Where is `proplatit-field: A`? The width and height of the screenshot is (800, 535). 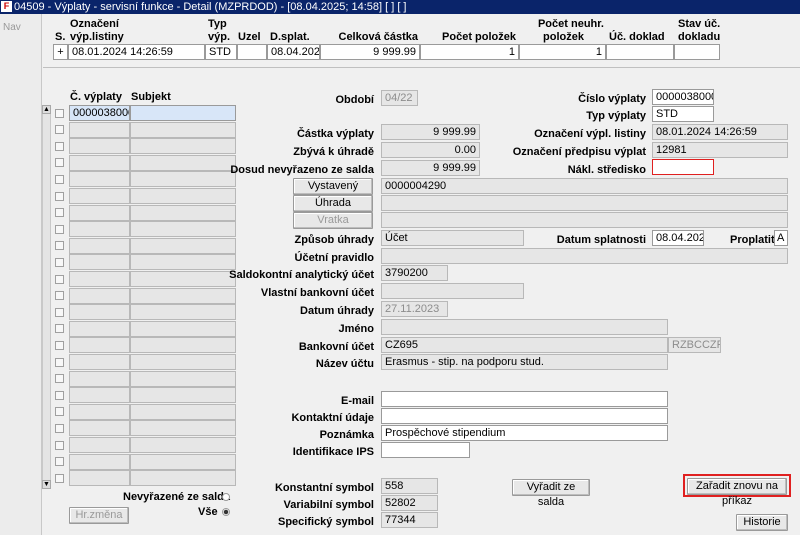 proplatit-field: A is located at coordinates (781, 238).